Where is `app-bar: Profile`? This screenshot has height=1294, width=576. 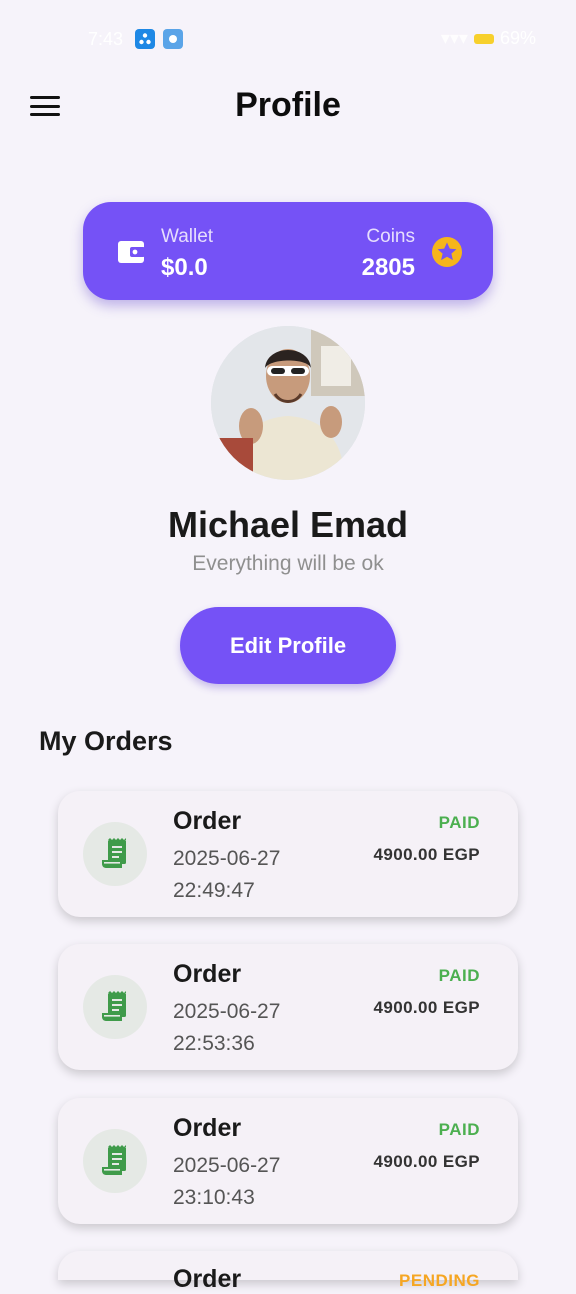
app-bar: Profile is located at coordinates (288, 106).